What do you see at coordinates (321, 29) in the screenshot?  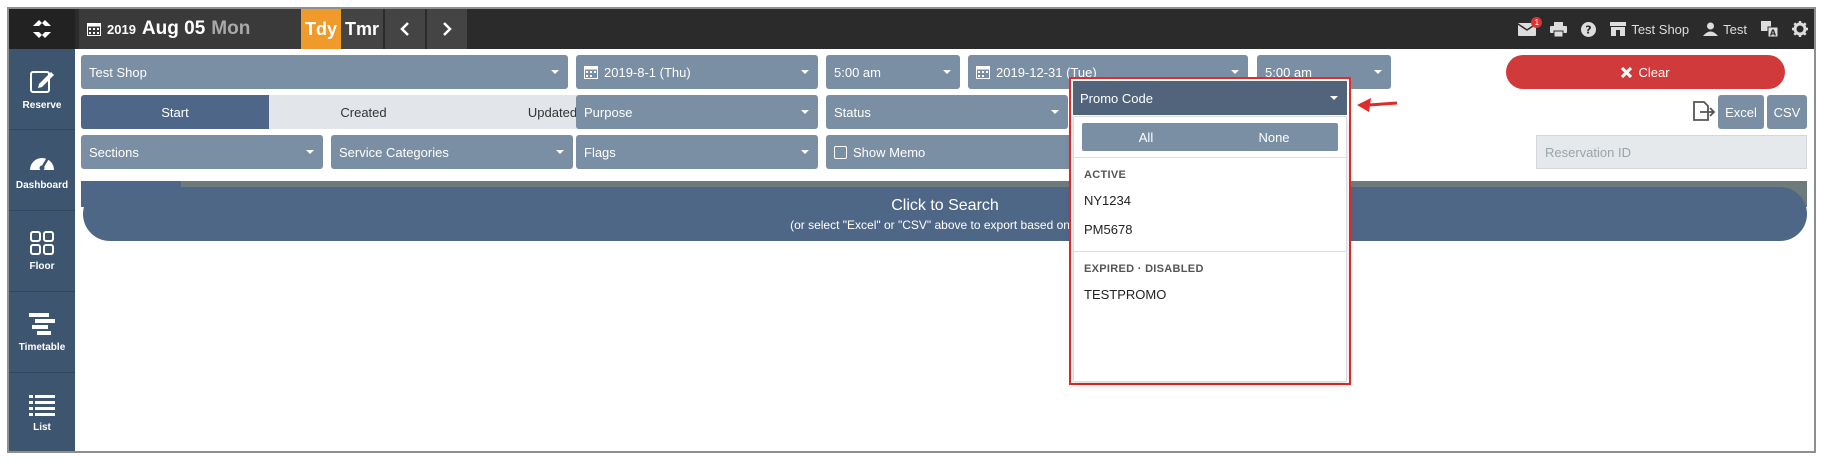 I see `today-button: Tdy` at bounding box center [321, 29].